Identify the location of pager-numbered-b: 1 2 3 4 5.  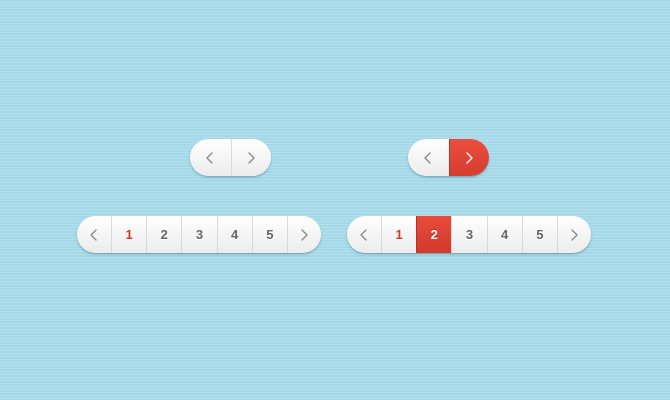
(469, 234).